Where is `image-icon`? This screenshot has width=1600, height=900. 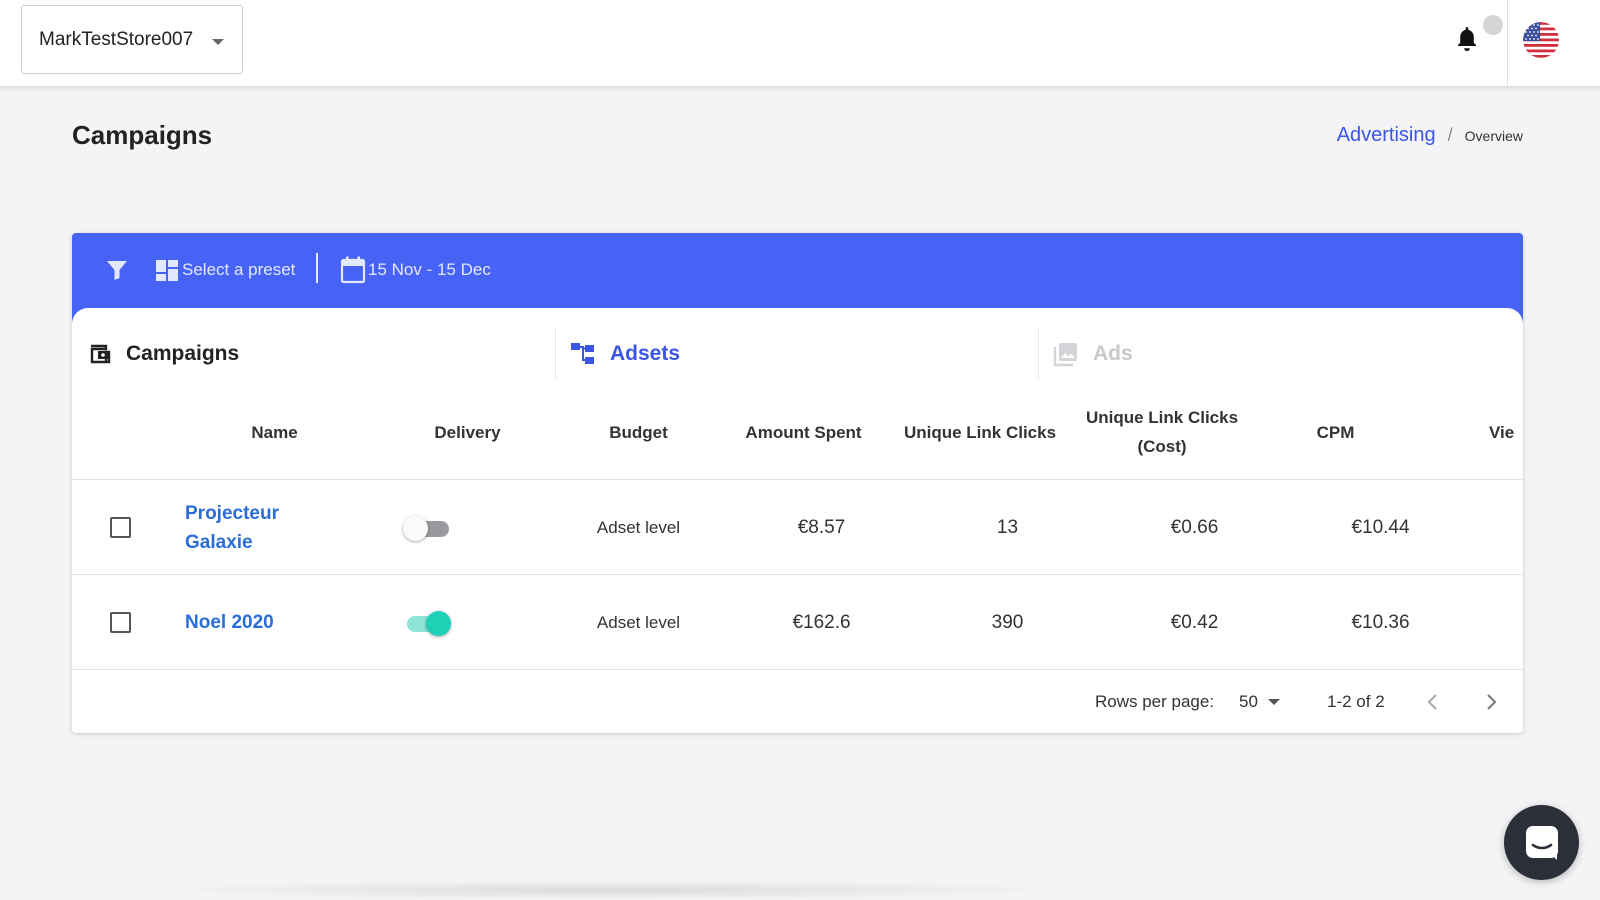 image-icon is located at coordinates (1065, 354).